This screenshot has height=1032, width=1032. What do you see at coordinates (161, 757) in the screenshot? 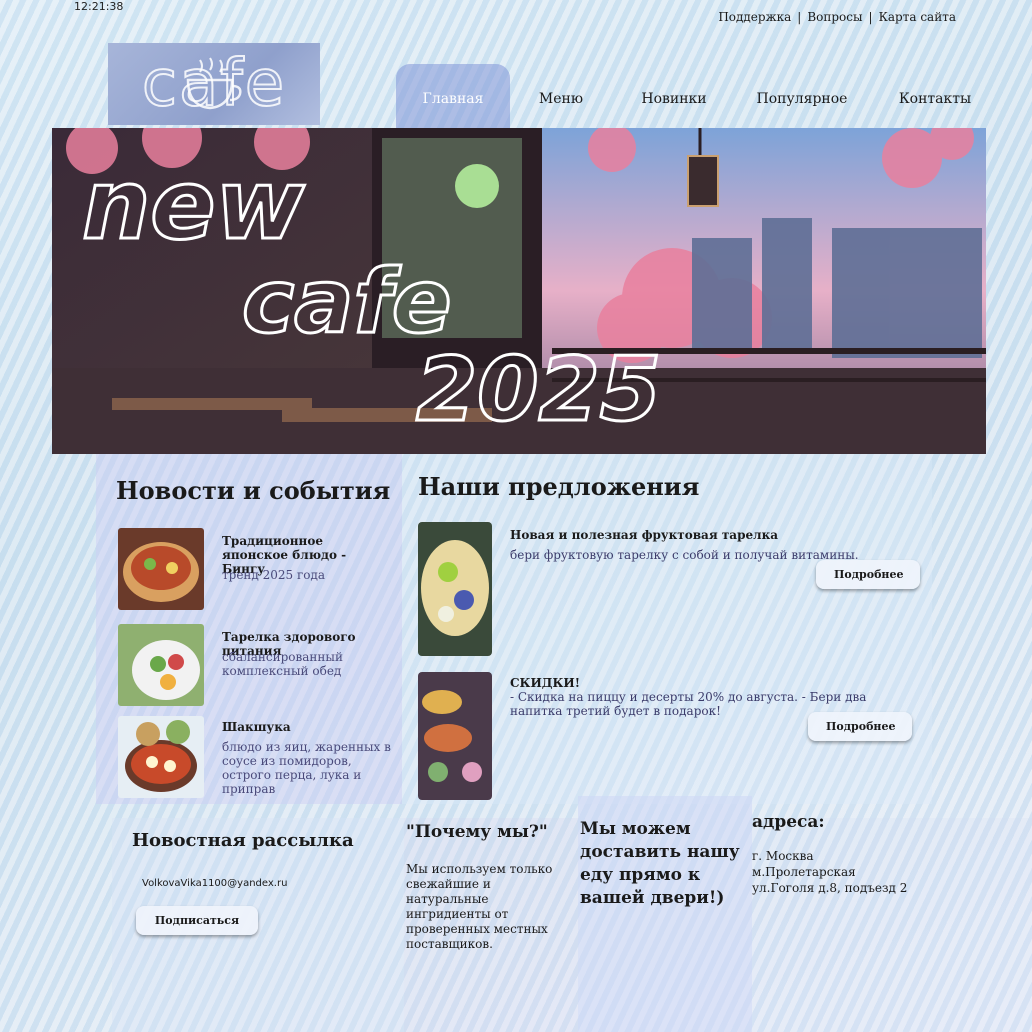
I see `news-thumb-shakshuka` at bounding box center [161, 757].